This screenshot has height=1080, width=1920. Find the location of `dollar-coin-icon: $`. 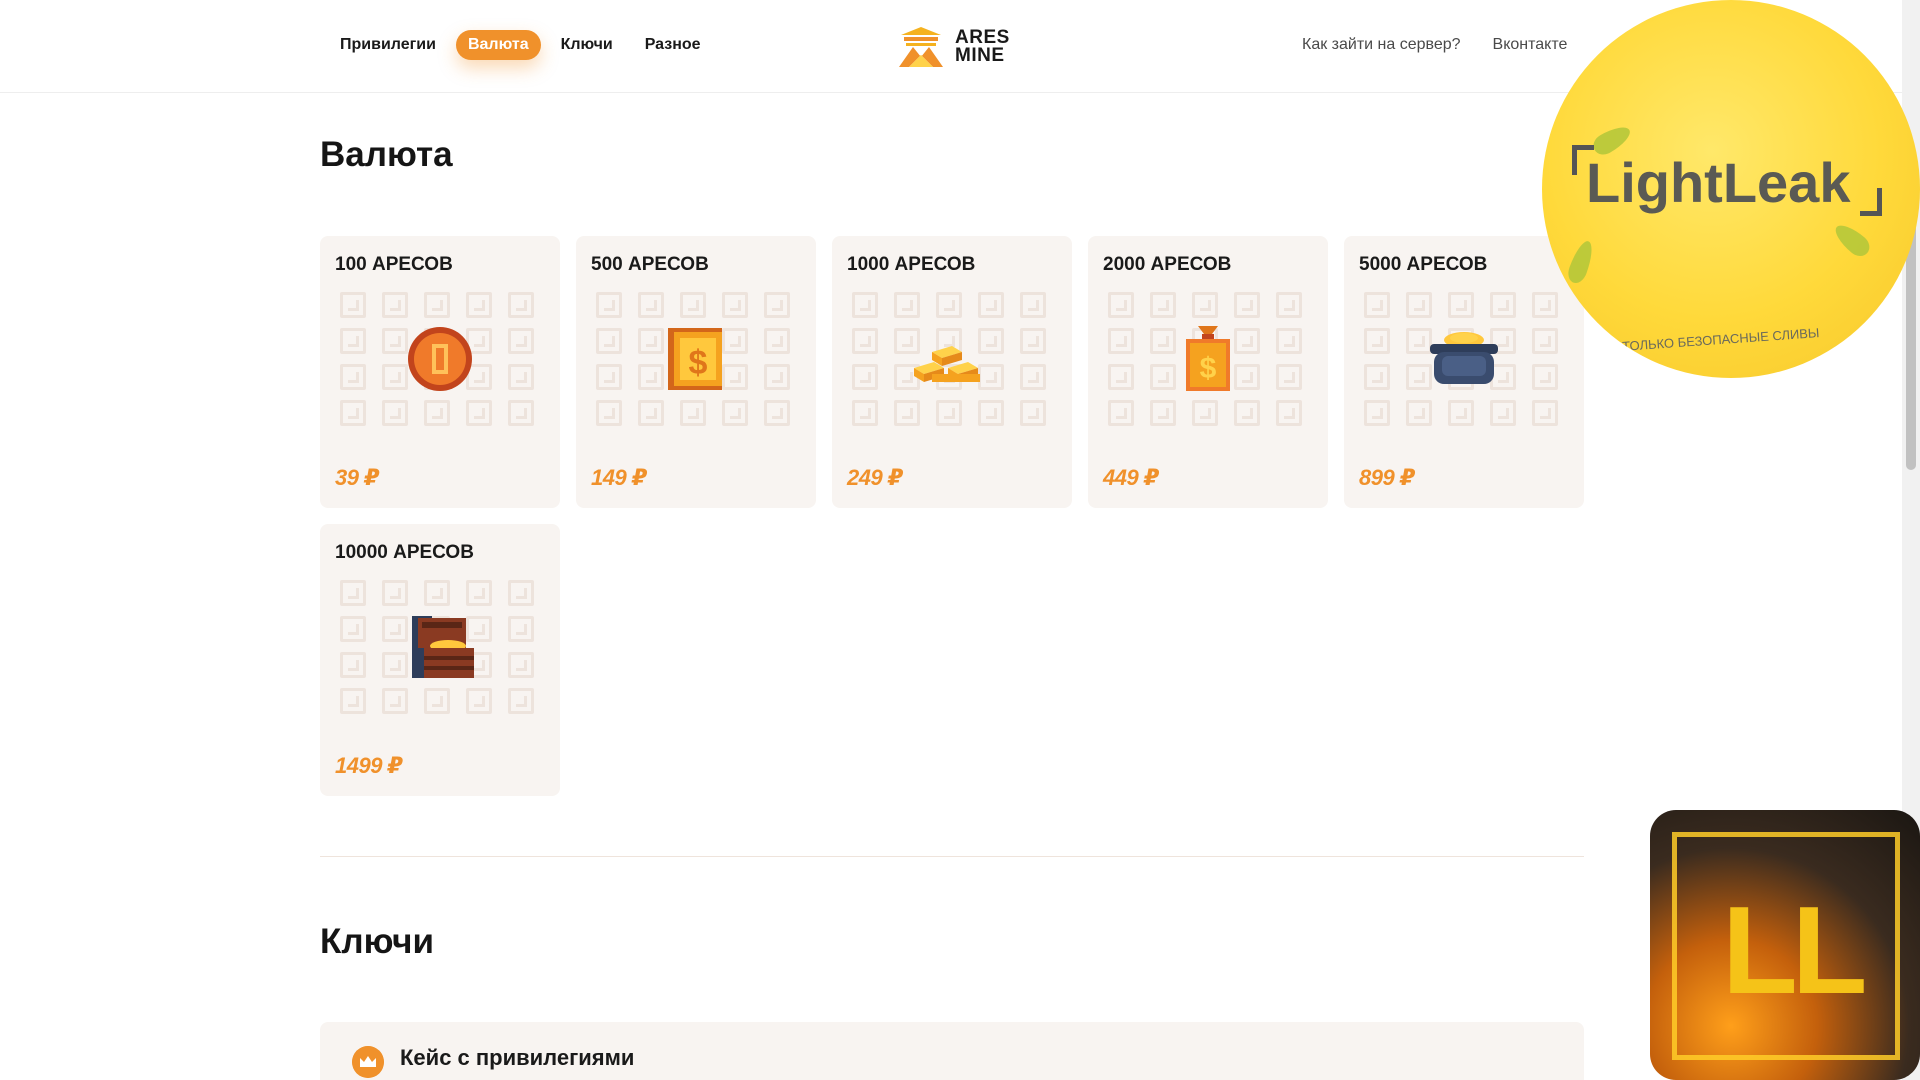

dollar-coin-icon: $ is located at coordinates (695, 359).